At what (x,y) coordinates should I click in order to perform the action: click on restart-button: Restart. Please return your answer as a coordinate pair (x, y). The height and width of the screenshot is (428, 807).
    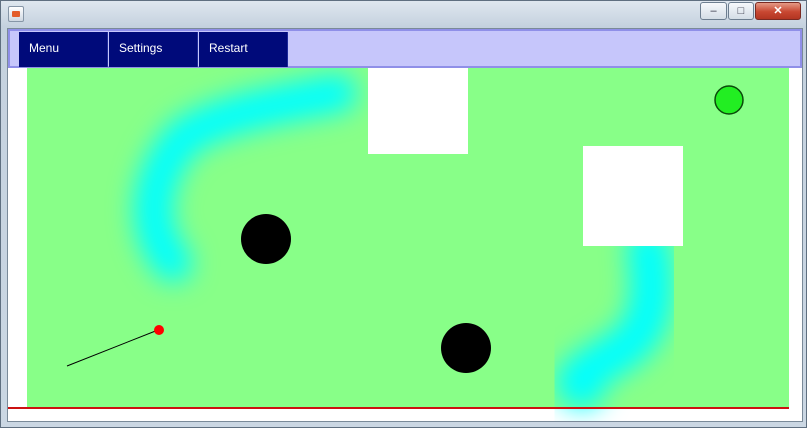
    Looking at the image, I should click on (243, 49).